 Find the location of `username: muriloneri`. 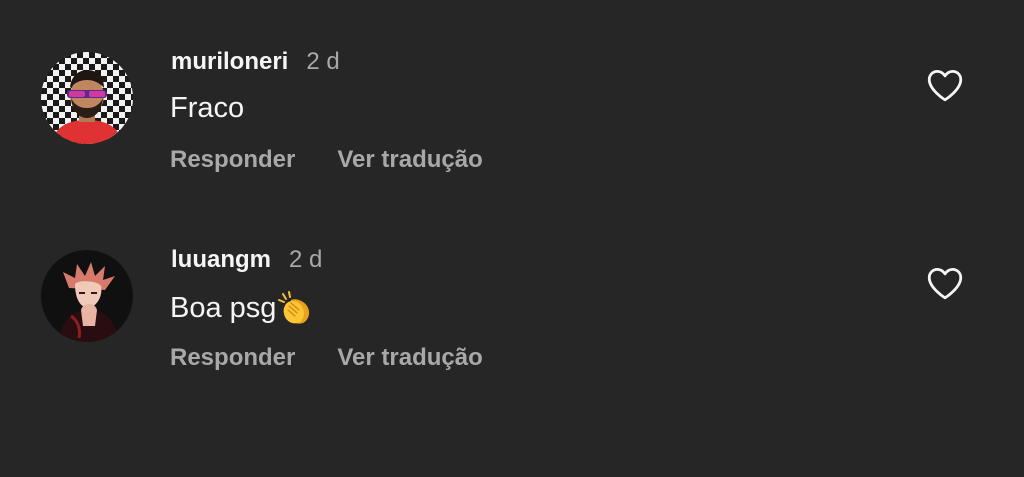

username: muriloneri is located at coordinates (229, 62).